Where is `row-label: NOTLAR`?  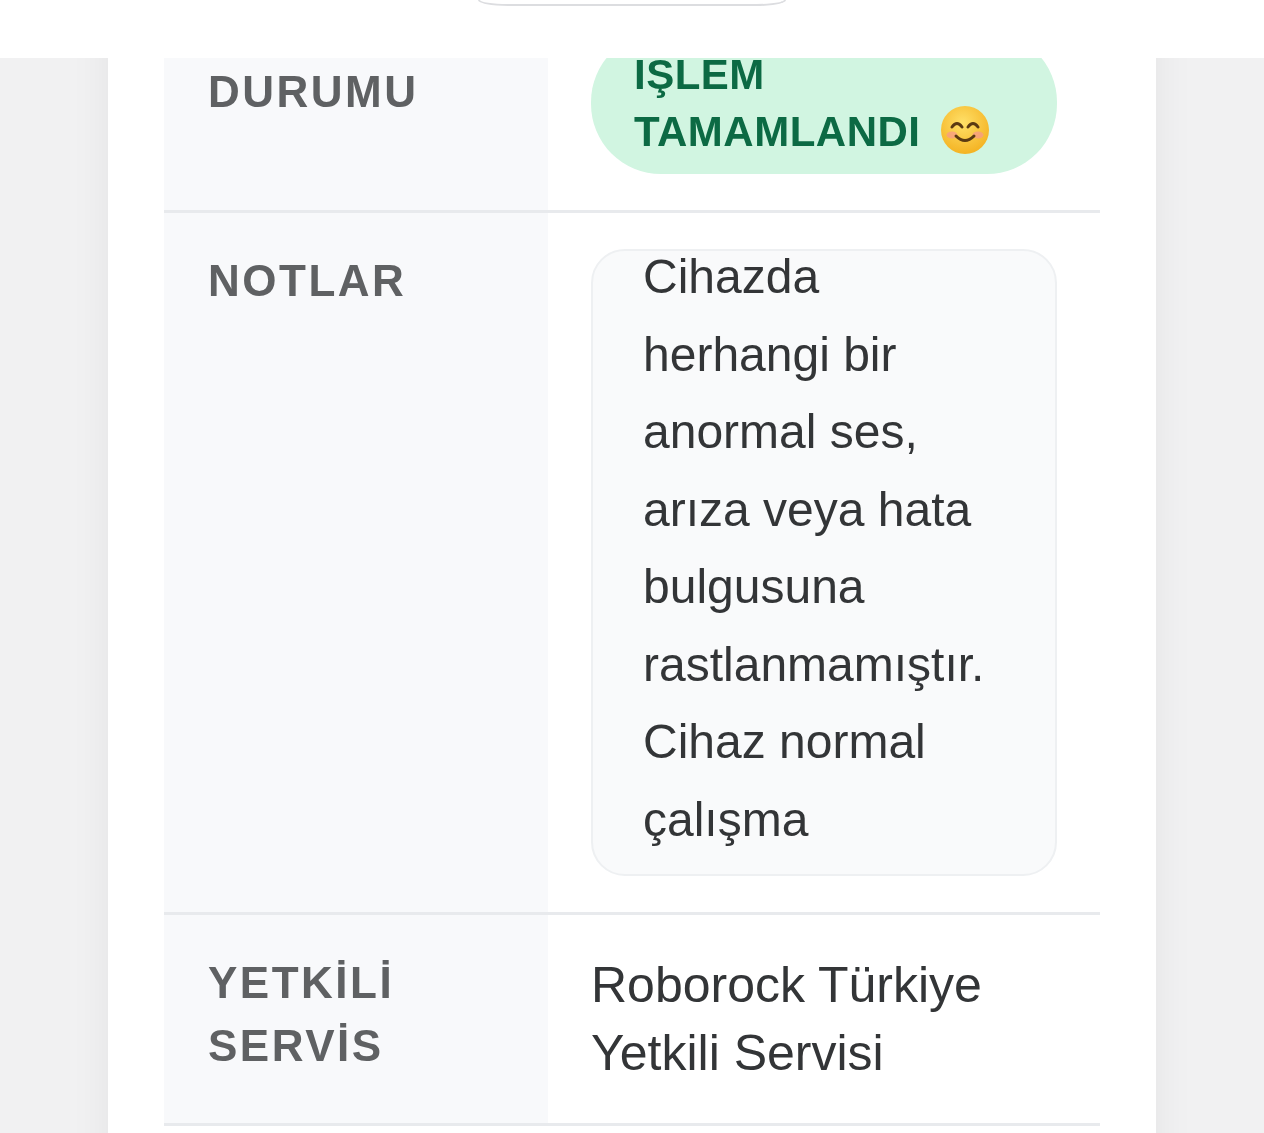
row-label: NOTLAR is located at coordinates (308, 281).